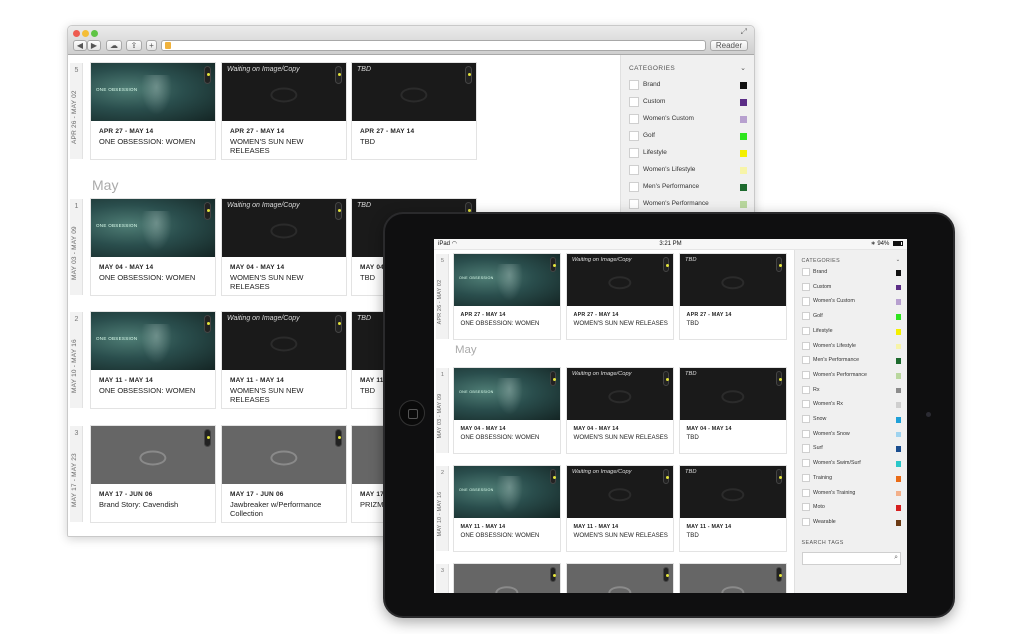 The image size is (1024, 634). Describe the element at coordinates (76, 33) in the screenshot. I see `close-window-icon` at that location.